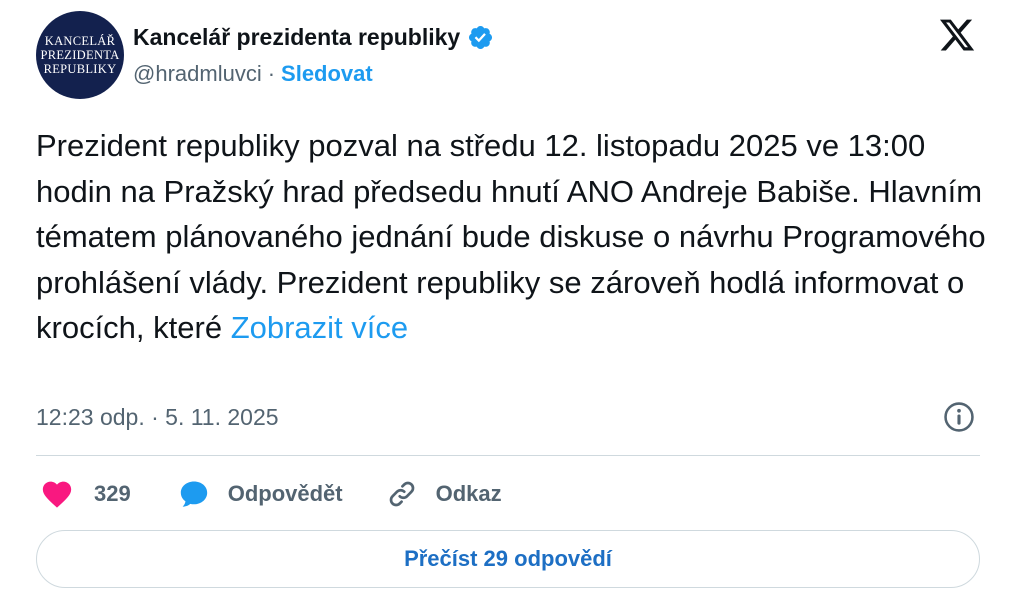 The height and width of the screenshot is (603, 1024). What do you see at coordinates (112, 493) in the screenshot?
I see `like-count: 329` at bounding box center [112, 493].